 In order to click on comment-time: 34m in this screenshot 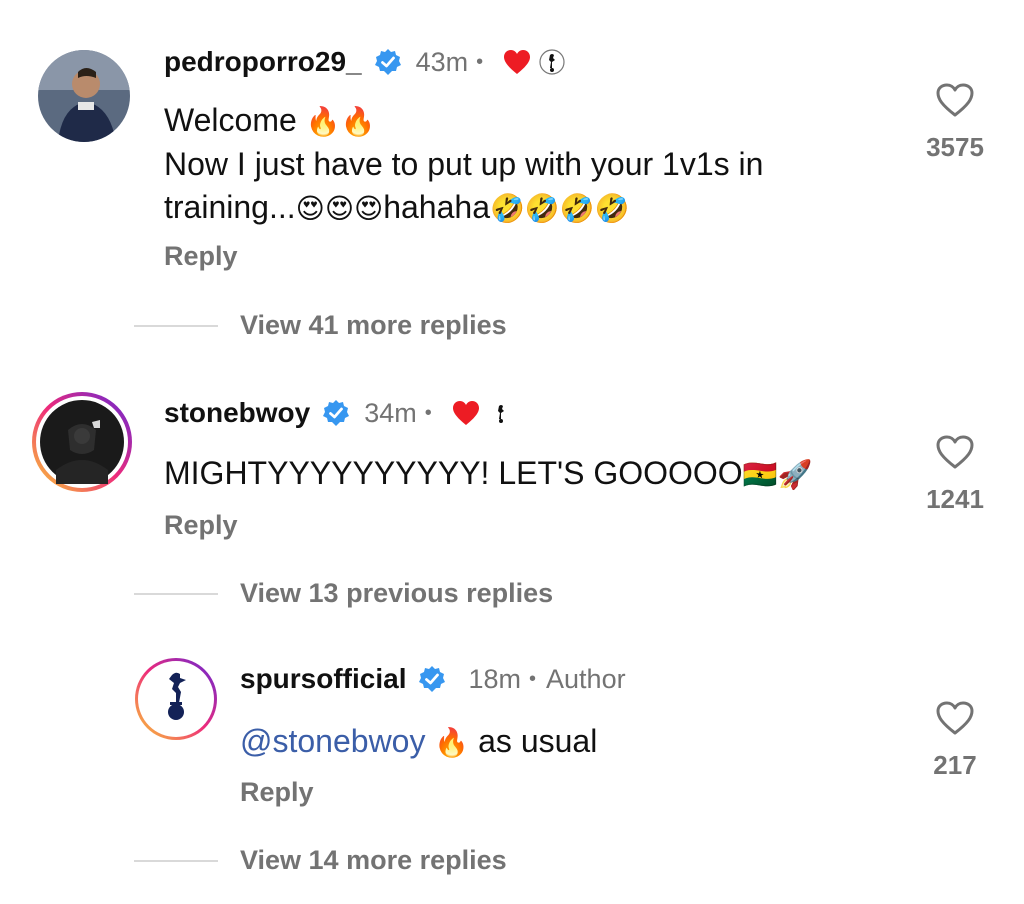, I will do `click(390, 412)`.